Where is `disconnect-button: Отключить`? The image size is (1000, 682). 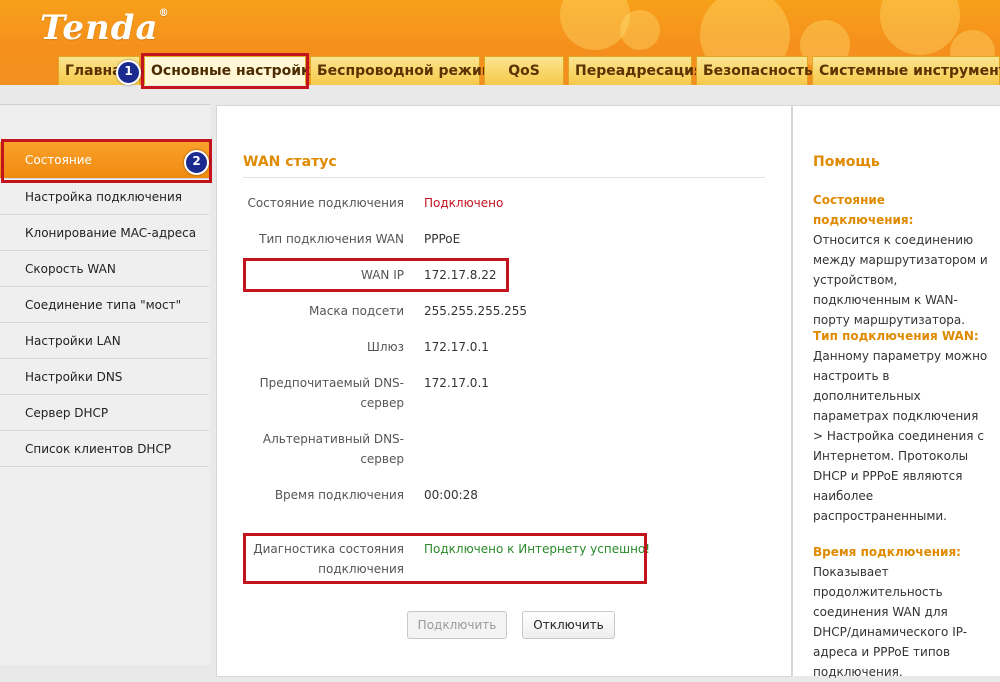
disconnect-button: Отключить is located at coordinates (568, 625).